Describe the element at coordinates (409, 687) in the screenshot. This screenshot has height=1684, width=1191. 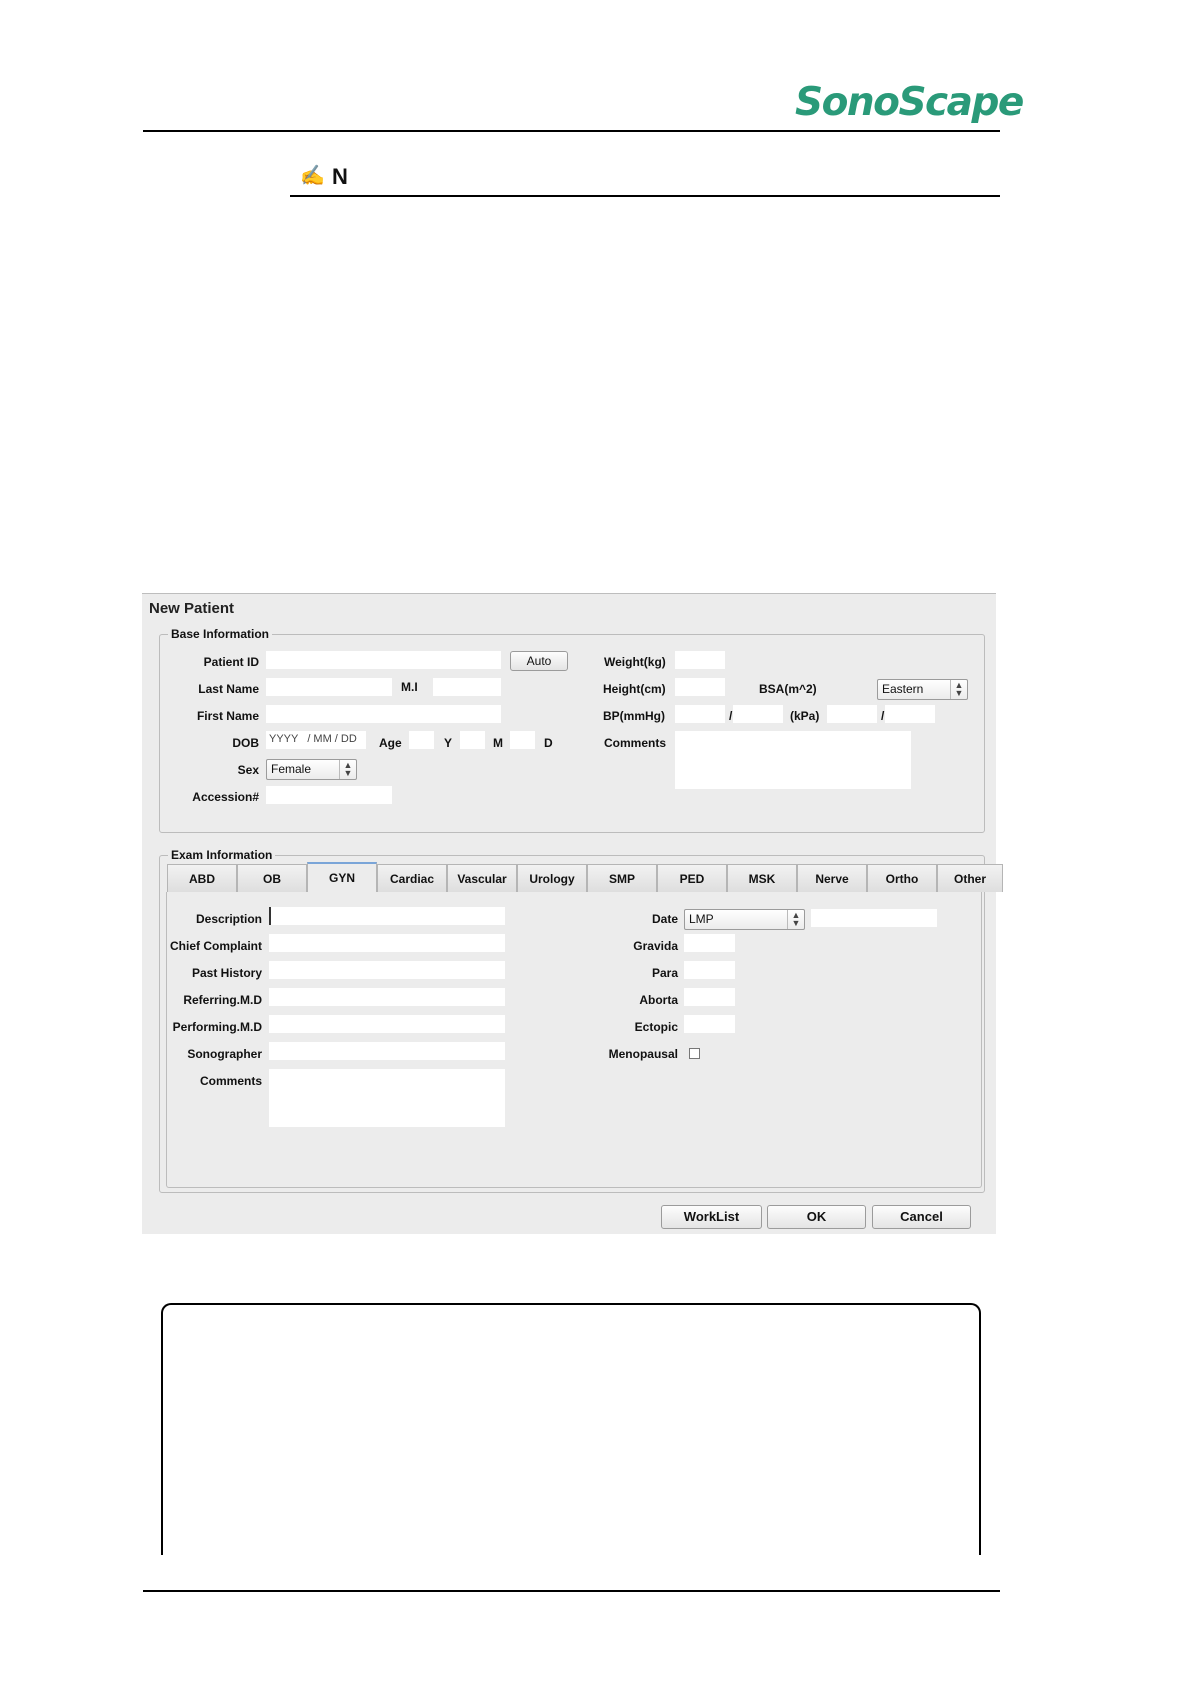
I see `mi-label: M.I` at that location.